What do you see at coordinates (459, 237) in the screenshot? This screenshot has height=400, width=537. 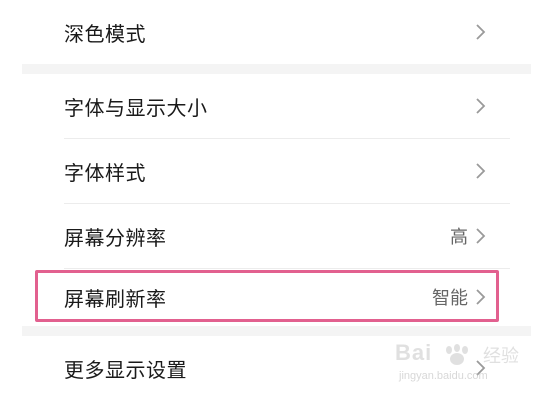 I see `setting-value: 高` at bounding box center [459, 237].